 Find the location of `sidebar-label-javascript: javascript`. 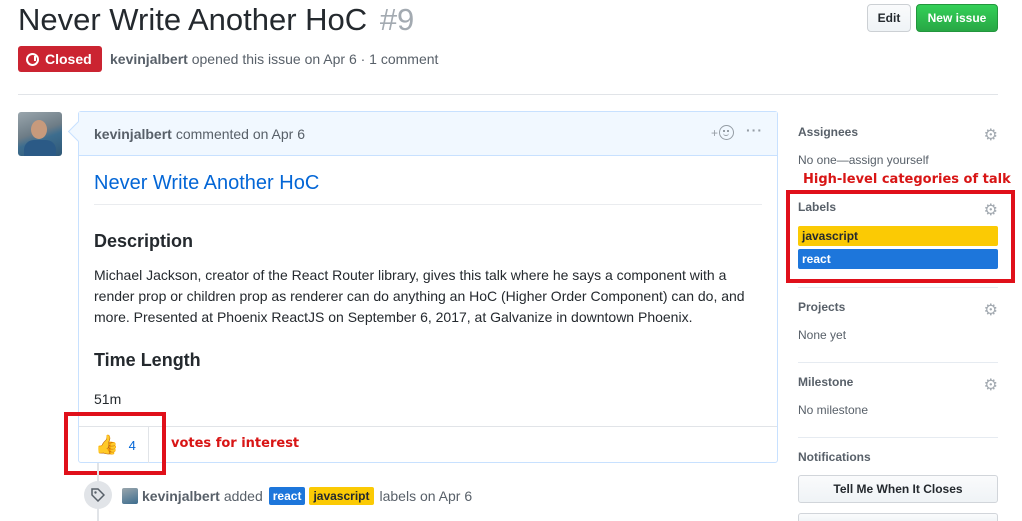

sidebar-label-javascript: javascript is located at coordinates (898, 236).